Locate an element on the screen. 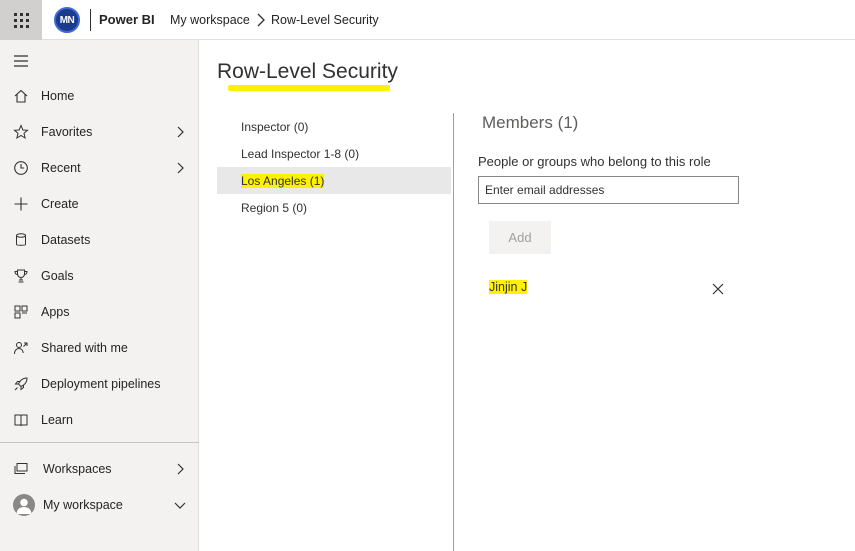 The image size is (855, 551). sidebar-item-my-workspace: My workspace is located at coordinates (99, 505).